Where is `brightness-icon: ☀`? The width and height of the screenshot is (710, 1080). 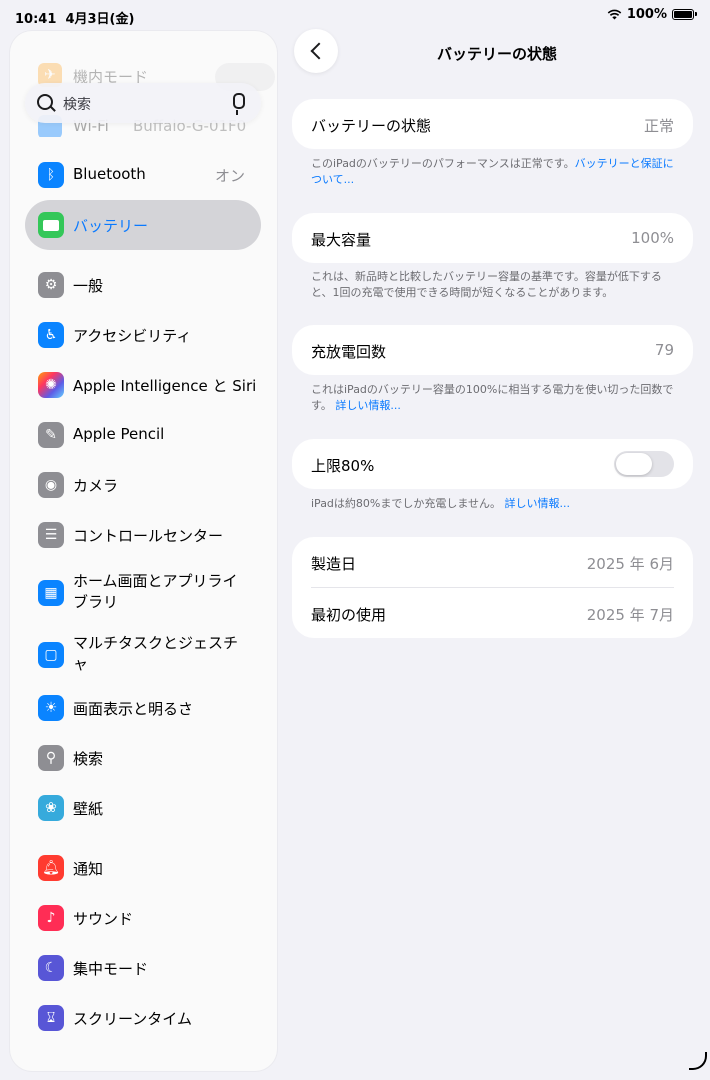 brightness-icon: ☀ is located at coordinates (51, 708).